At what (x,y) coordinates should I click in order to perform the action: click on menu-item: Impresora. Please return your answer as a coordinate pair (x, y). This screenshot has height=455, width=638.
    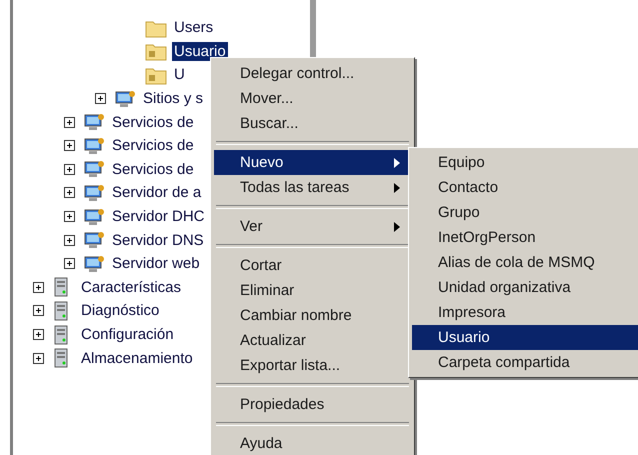
    Looking at the image, I should click on (525, 312).